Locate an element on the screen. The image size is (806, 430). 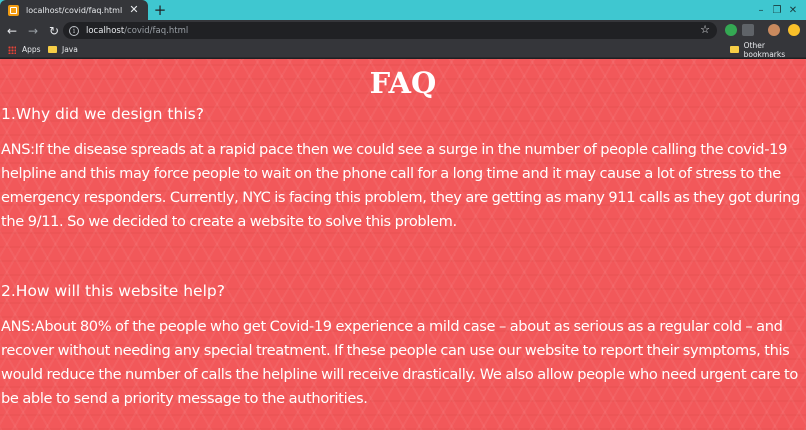
profile-avatar is located at coordinates (774, 30).